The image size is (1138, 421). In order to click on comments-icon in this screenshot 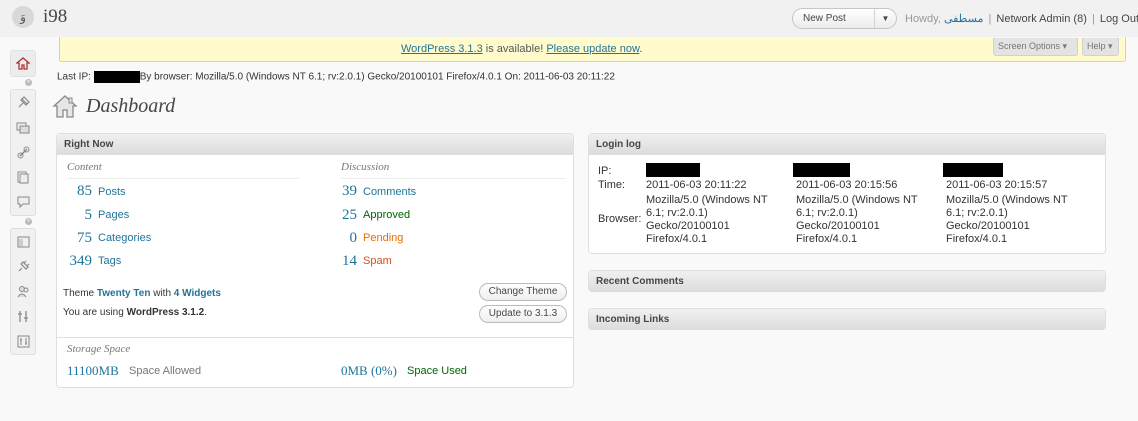, I will do `click(23, 202)`.